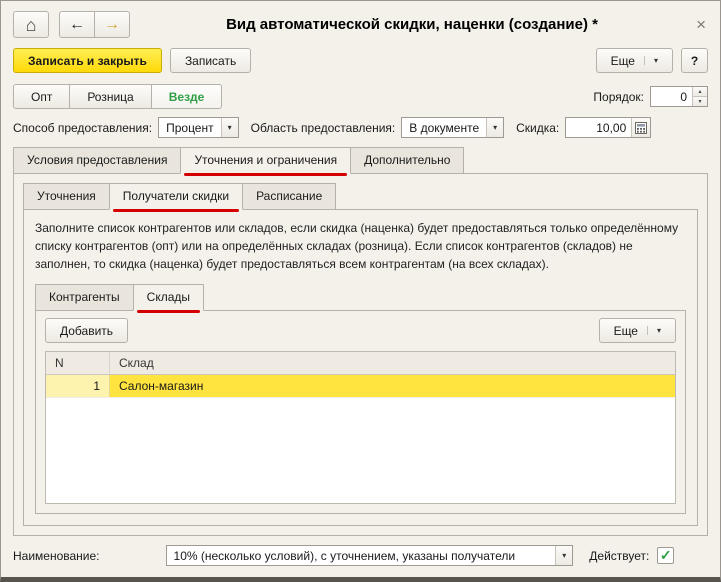 Image resolution: width=721 pixels, height=582 pixels. What do you see at coordinates (42, 96) in the screenshot?
I see `segment-opt: Опт` at bounding box center [42, 96].